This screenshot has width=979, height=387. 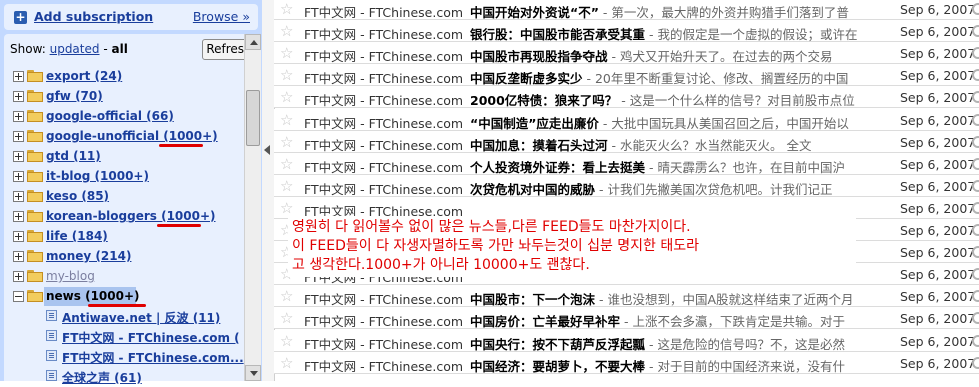 What do you see at coordinates (680, 122) in the screenshot?
I see `entry-text: “中国制造”应走出廉价 - 大批中国玩具从美国召回之后，中国开始以` at bounding box center [680, 122].